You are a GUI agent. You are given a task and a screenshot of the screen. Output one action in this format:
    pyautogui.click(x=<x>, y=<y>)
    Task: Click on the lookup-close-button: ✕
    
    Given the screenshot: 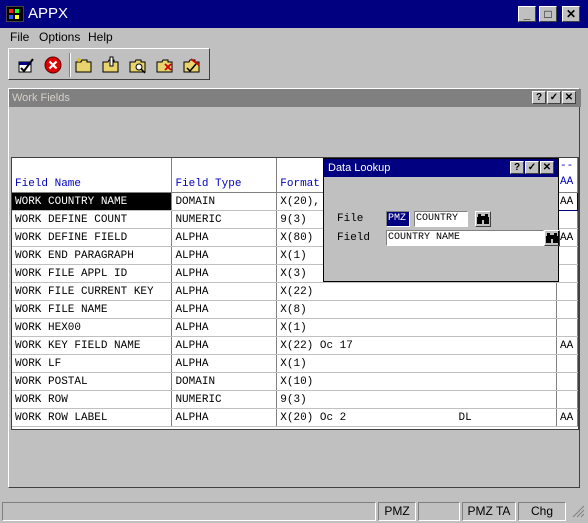 What is the action you would take?
    pyautogui.click(x=547, y=167)
    